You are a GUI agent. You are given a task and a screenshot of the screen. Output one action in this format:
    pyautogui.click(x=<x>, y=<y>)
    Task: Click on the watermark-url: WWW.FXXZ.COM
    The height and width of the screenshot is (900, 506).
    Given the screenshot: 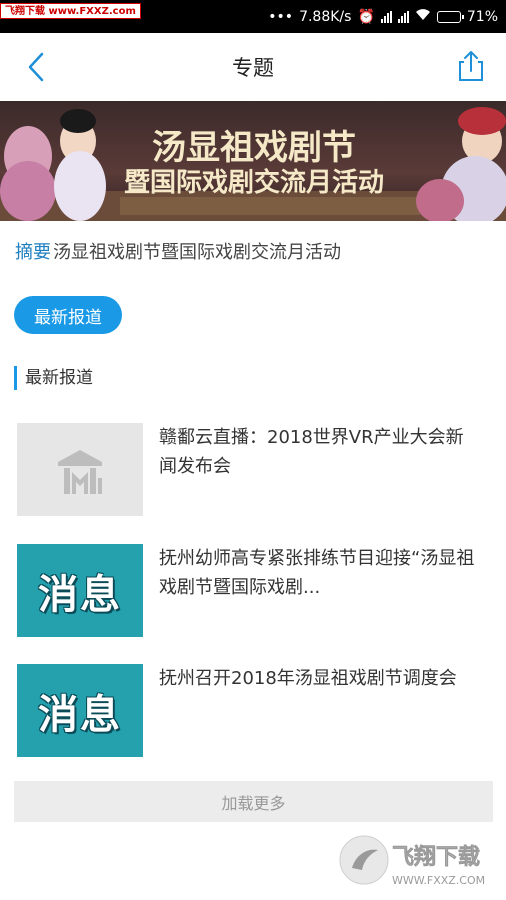 What is the action you would take?
    pyautogui.click(x=438, y=880)
    